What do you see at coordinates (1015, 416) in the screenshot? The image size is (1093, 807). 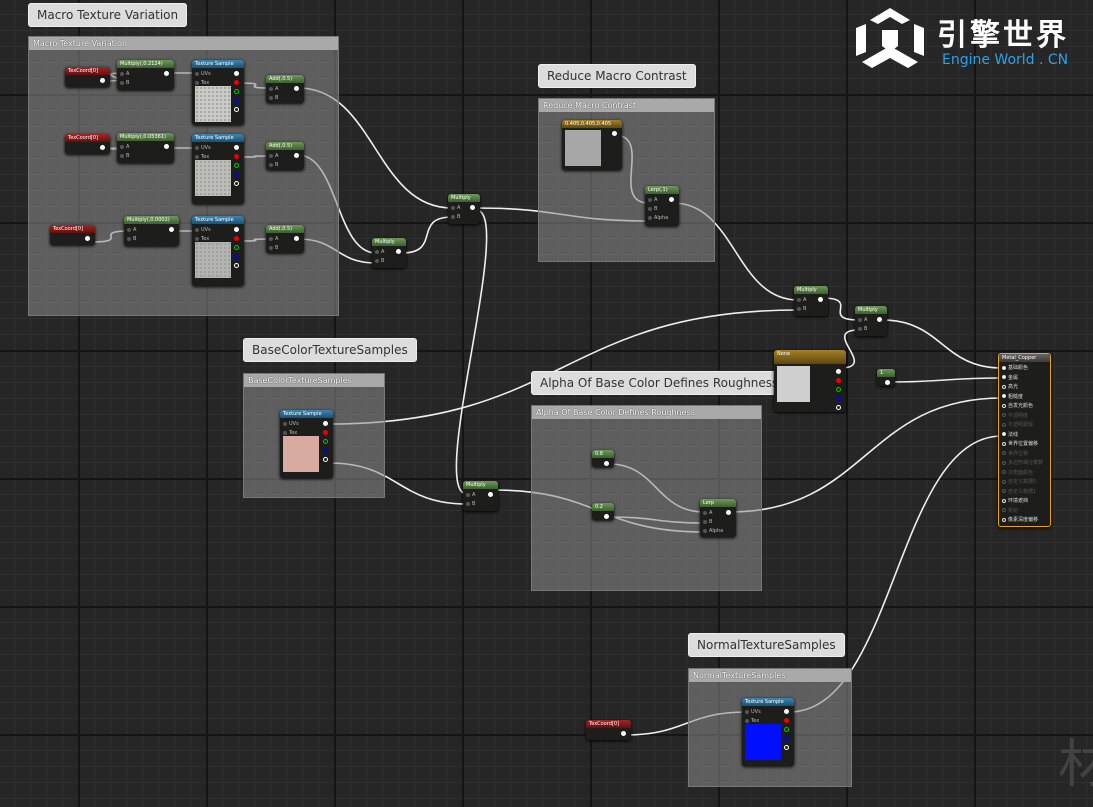 I see `material-pin: 不透明度` at bounding box center [1015, 416].